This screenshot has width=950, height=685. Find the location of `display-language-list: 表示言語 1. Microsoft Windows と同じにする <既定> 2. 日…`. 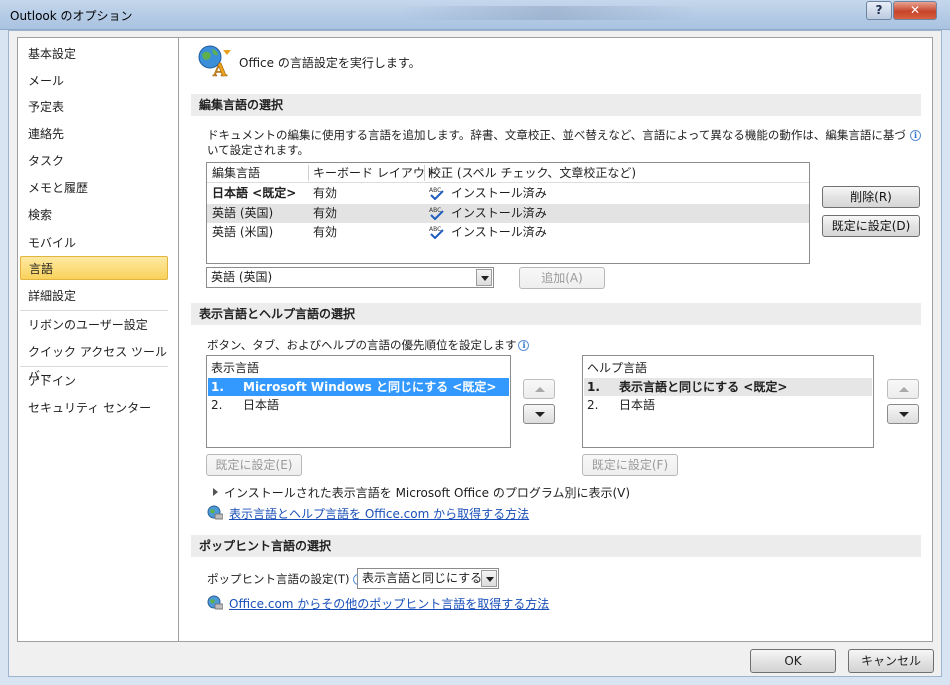

display-language-list: 表示言語 1. Microsoft Windows と同じにする <既定> 2. 日… is located at coordinates (358, 401).